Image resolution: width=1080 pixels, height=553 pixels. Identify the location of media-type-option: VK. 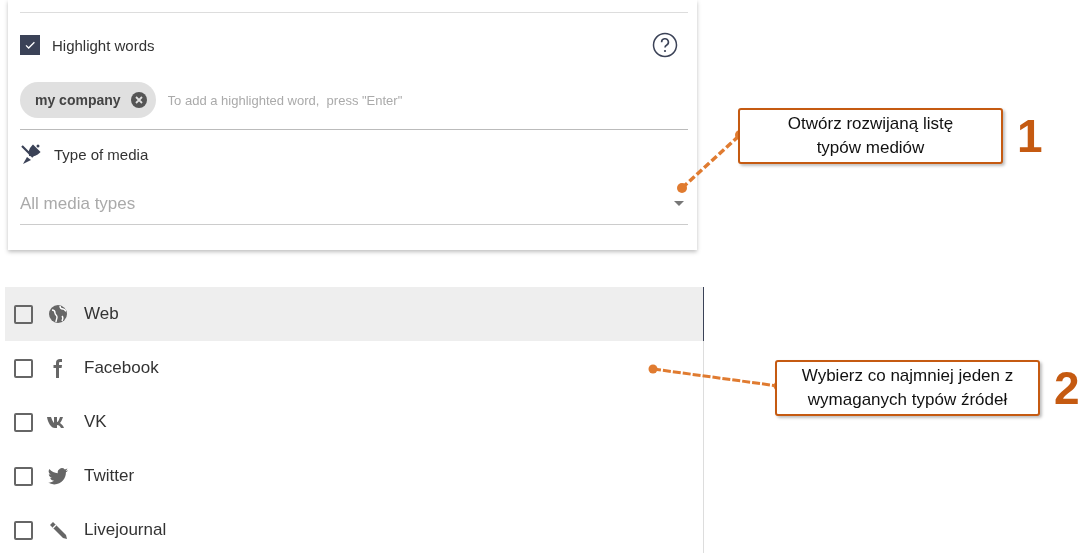
(354, 422).